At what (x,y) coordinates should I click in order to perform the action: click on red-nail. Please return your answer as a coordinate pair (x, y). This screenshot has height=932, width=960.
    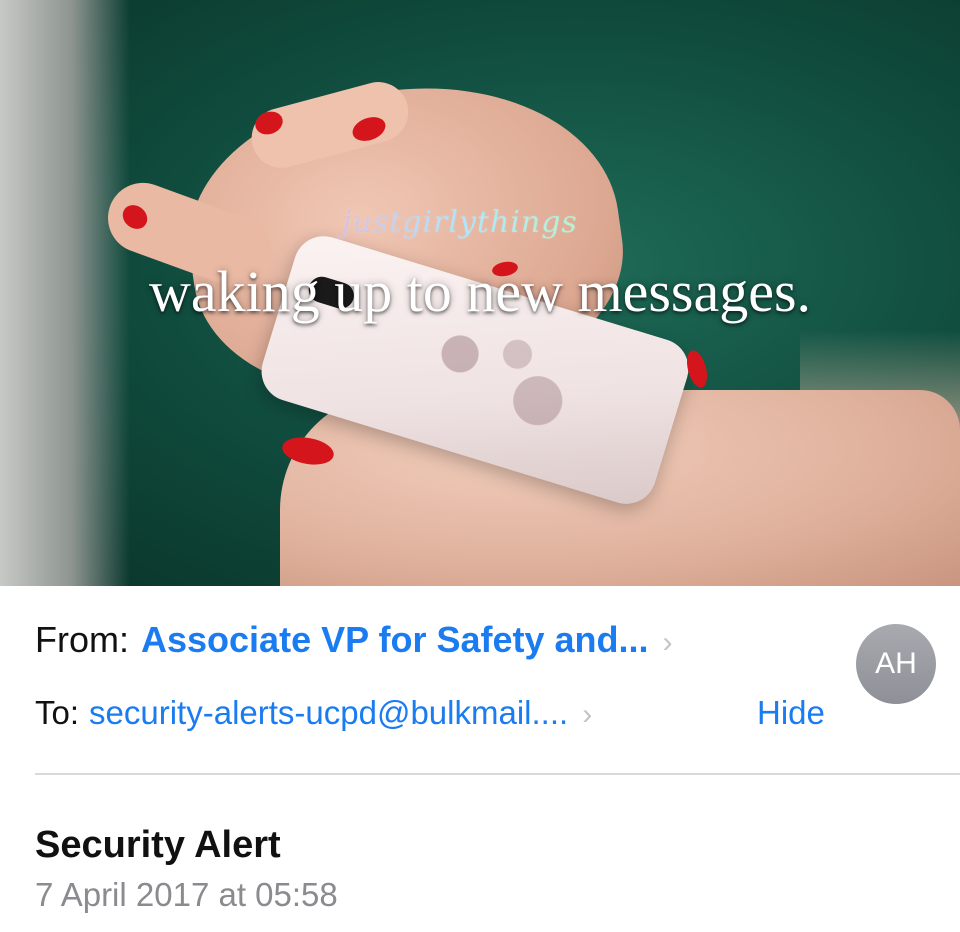
    Looking at the image, I should click on (697, 369).